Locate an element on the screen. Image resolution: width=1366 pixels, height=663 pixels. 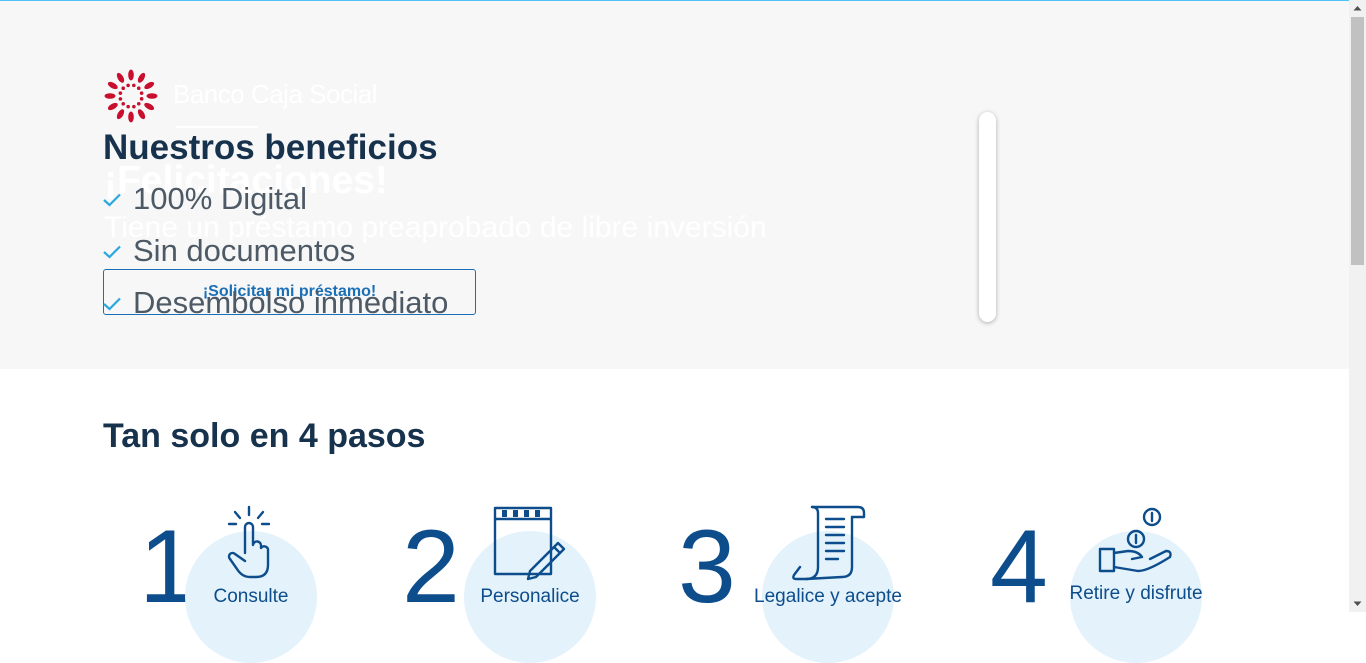
steps-title: Tan solo en 4 pasos is located at coordinates (264, 436).